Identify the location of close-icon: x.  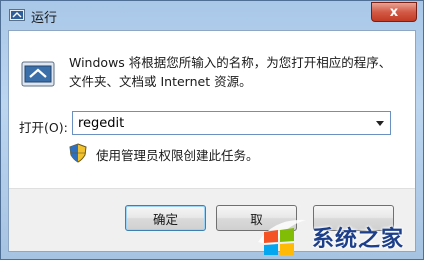
(394, 12).